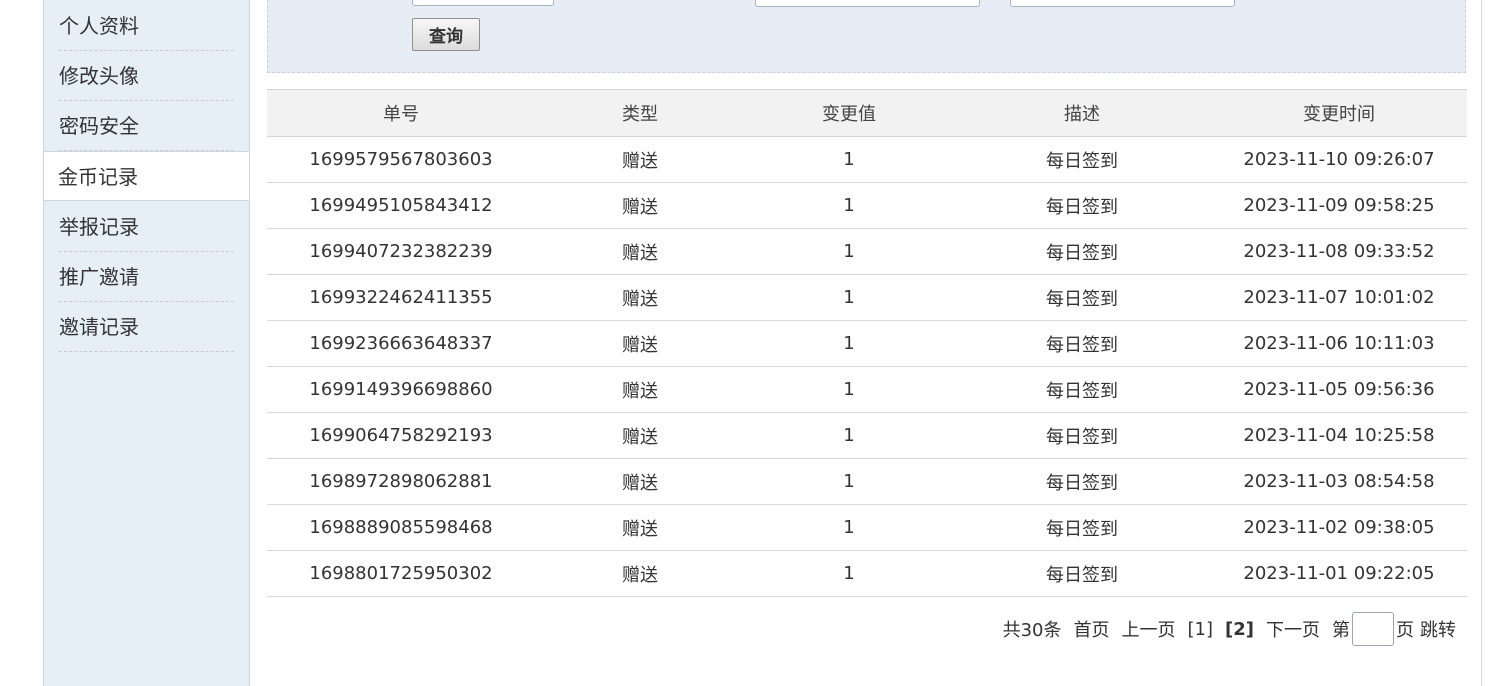 The height and width of the screenshot is (686, 1497). What do you see at coordinates (401, 251) in the screenshot?
I see `cell-order-number: 1699407232382239` at bounding box center [401, 251].